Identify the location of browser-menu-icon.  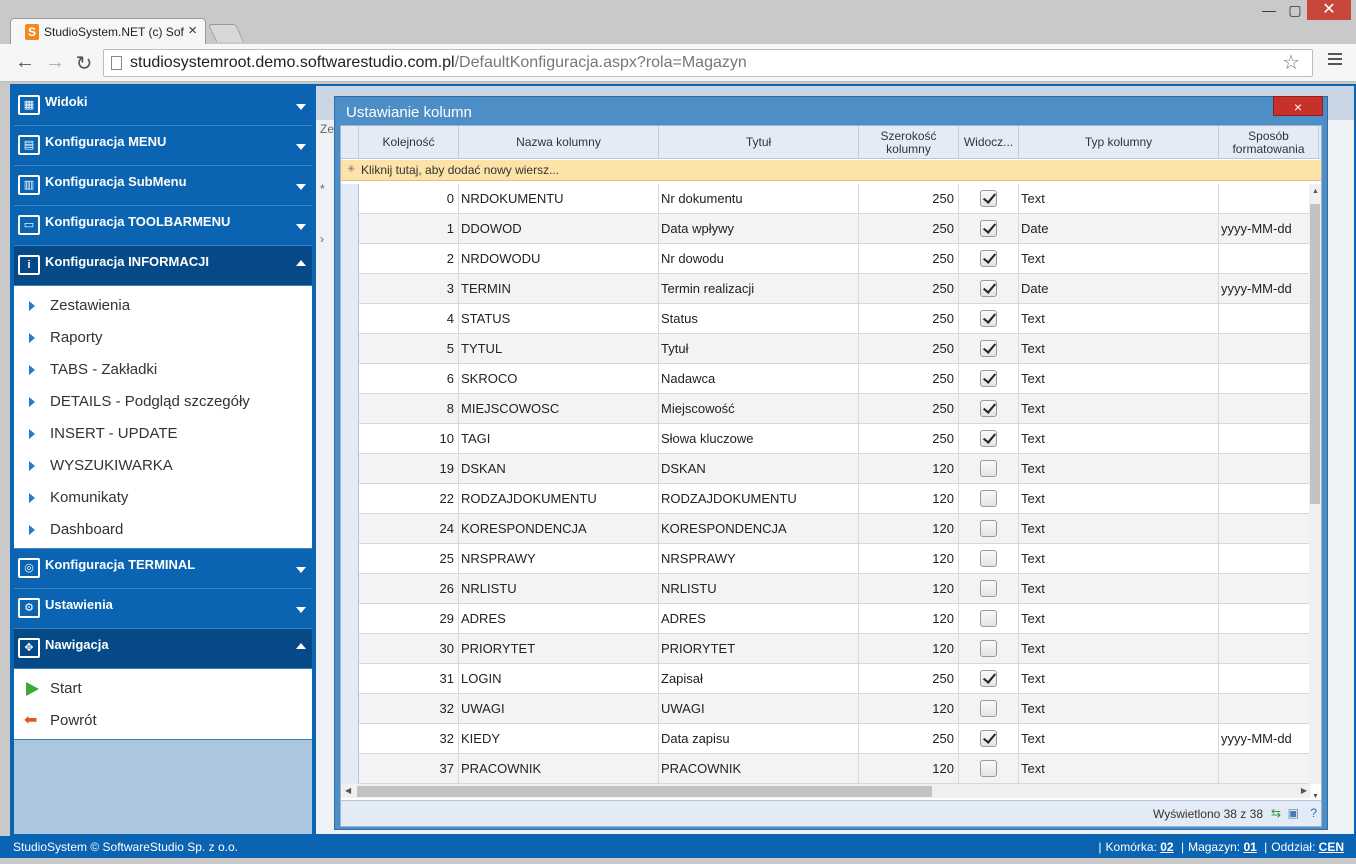
(1335, 60).